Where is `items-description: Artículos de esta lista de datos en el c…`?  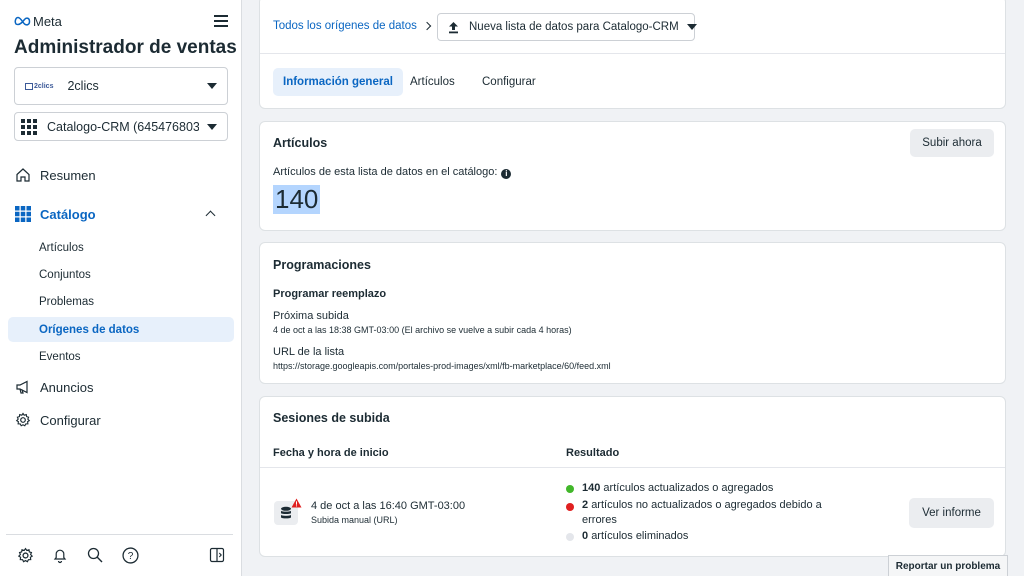
items-description: Artículos de esta lista de datos en el c… is located at coordinates (392, 172).